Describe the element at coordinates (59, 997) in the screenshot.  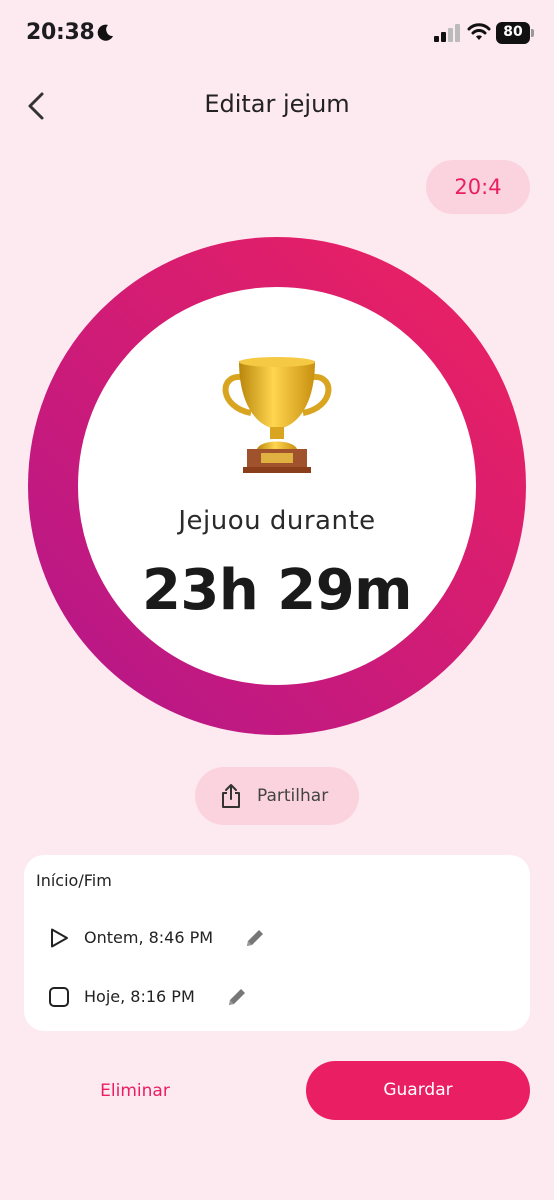
I see `square-icon` at that location.